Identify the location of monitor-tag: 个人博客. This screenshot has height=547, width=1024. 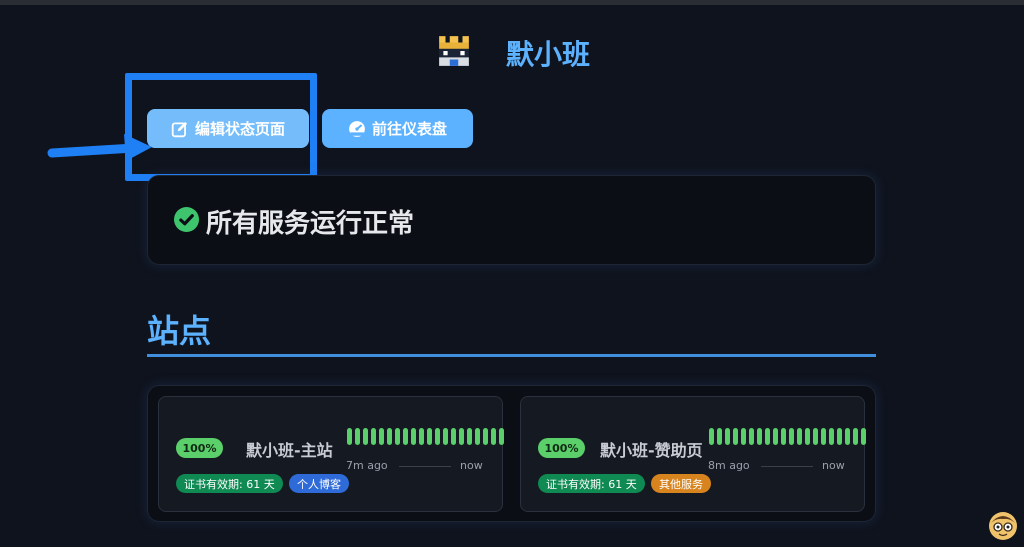
(319, 483).